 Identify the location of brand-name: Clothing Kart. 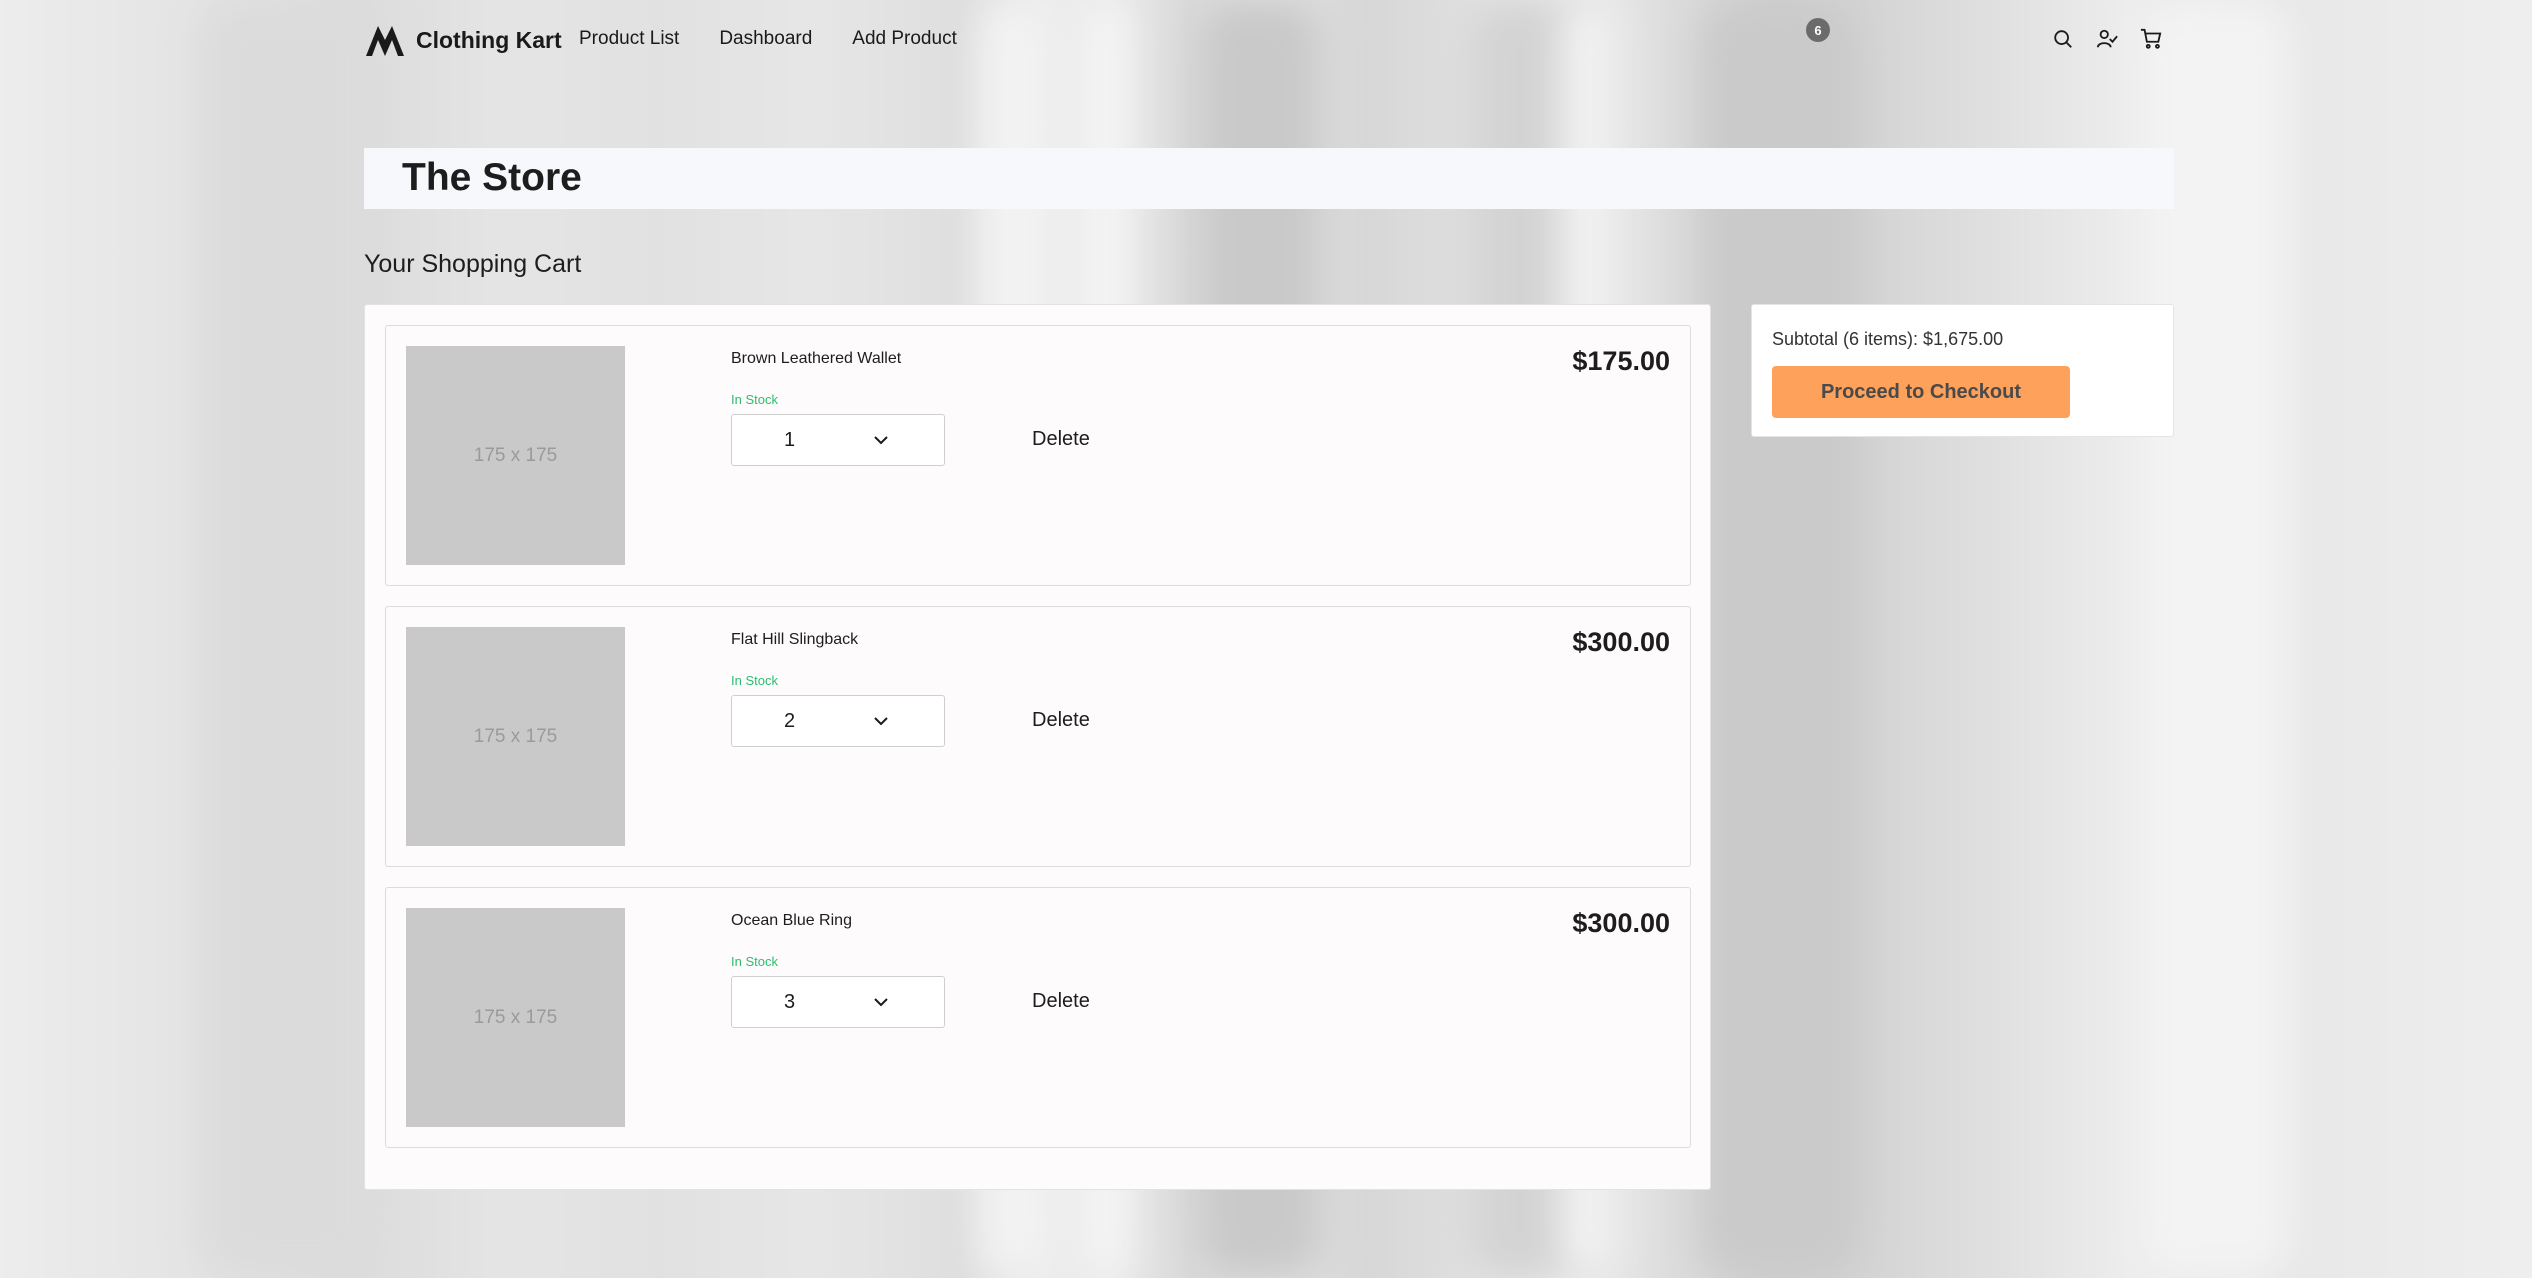
(489, 39).